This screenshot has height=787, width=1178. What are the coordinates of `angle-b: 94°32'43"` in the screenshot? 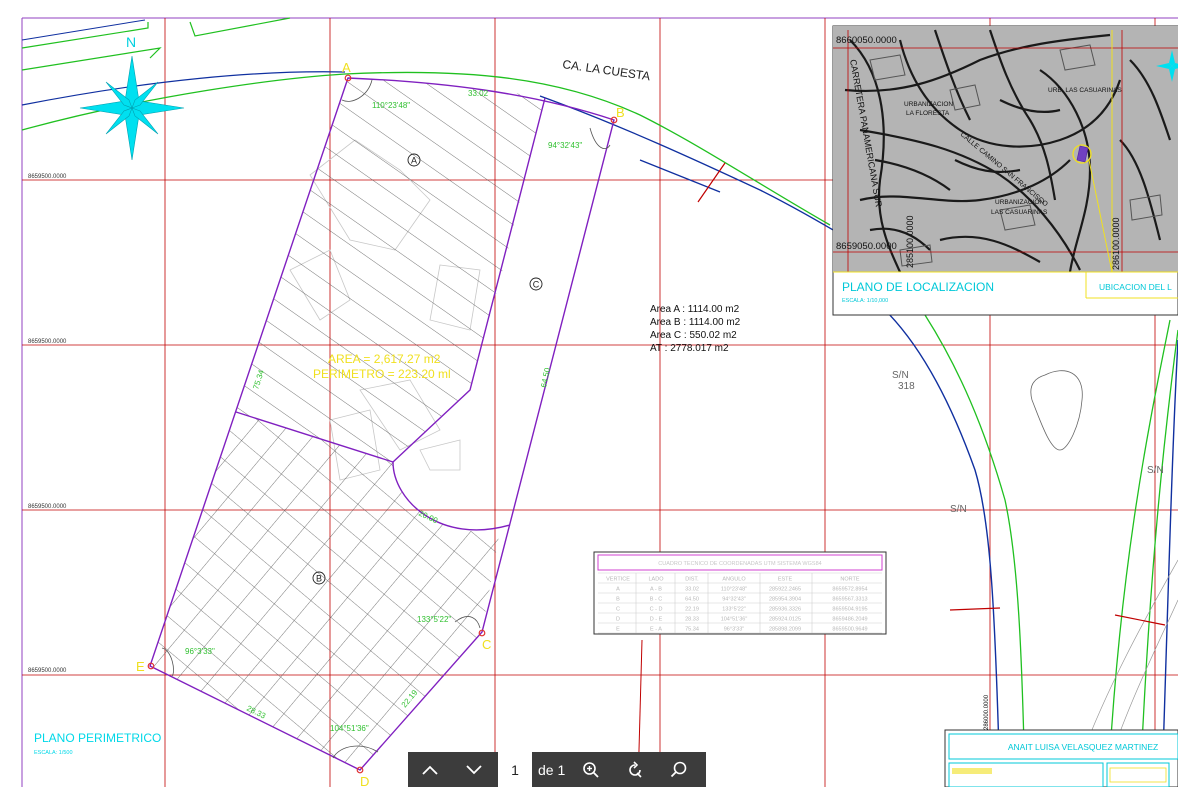 It's located at (565, 145).